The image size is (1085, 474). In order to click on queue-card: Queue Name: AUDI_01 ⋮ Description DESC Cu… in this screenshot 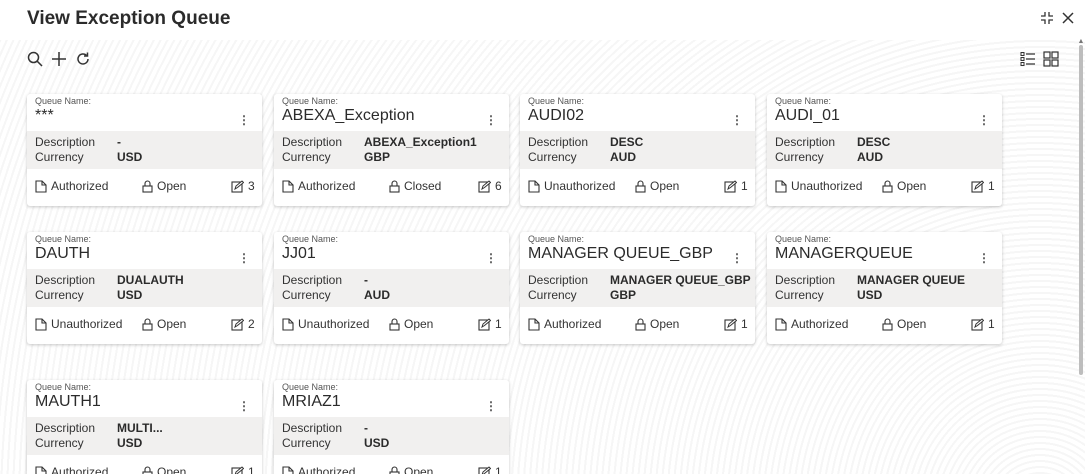, I will do `click(884, 150)`.